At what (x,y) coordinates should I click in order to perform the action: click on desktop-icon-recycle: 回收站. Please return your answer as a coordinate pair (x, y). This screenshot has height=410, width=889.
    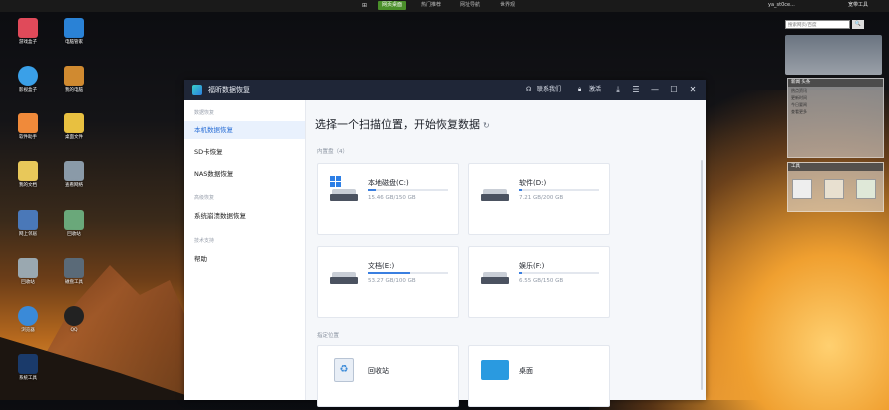
    Looking at the image, I should click on (74, 223).